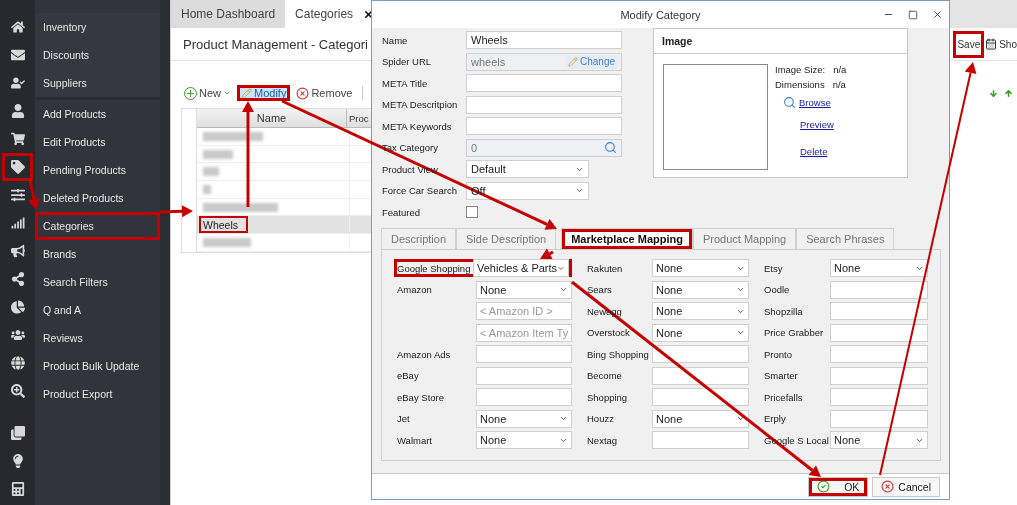 Image resolution: width=1017 pixels, height=505 pixels. I want to click on field-label: Pronto, so click(778, 354).